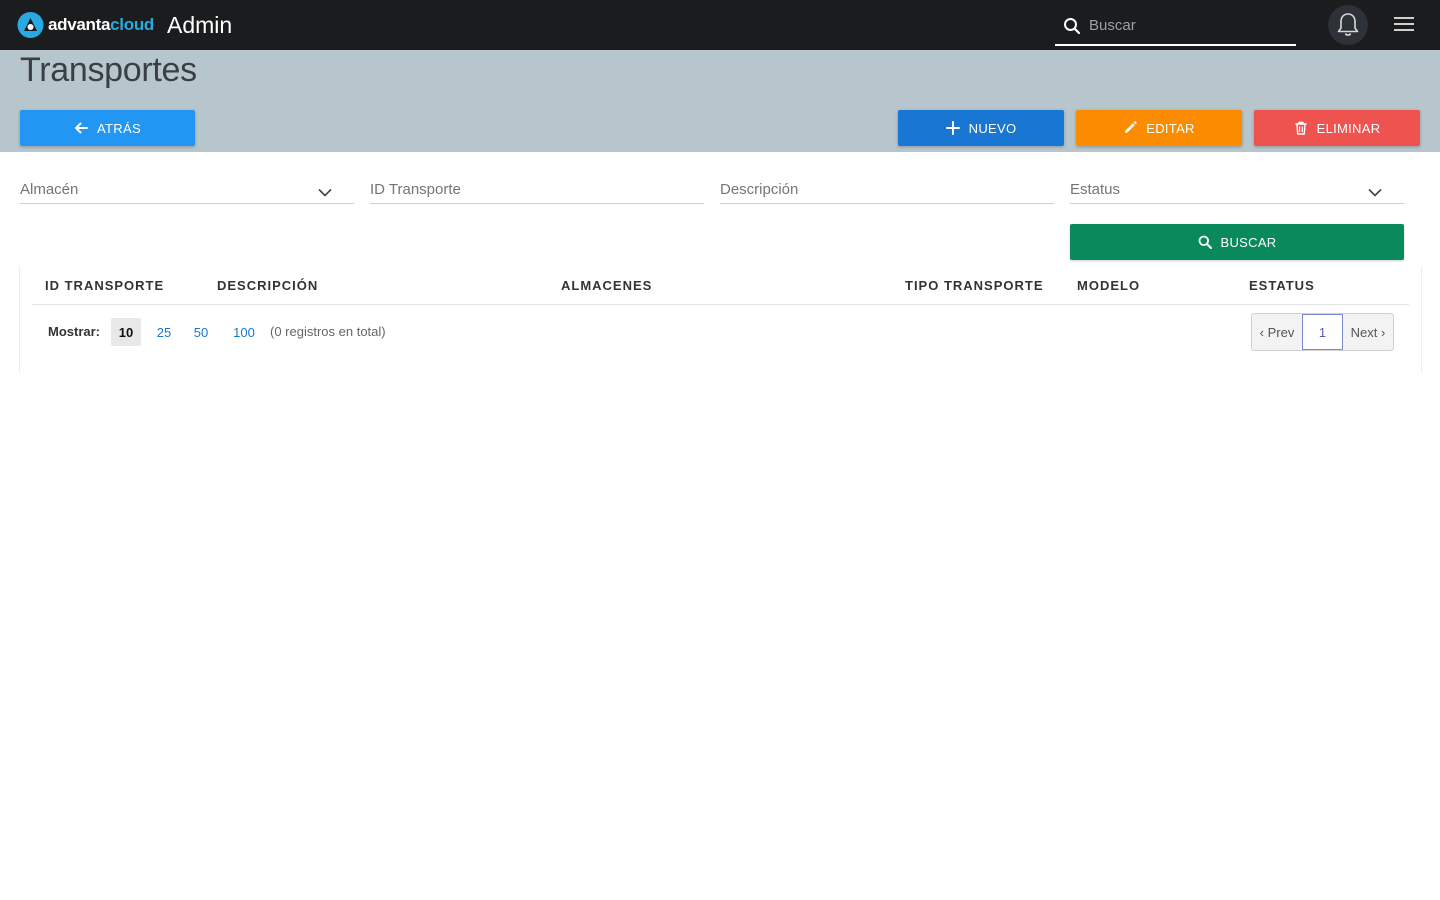 This screenshot has width=1440, height=900. I want to click on global-search, so click(1175, 26).